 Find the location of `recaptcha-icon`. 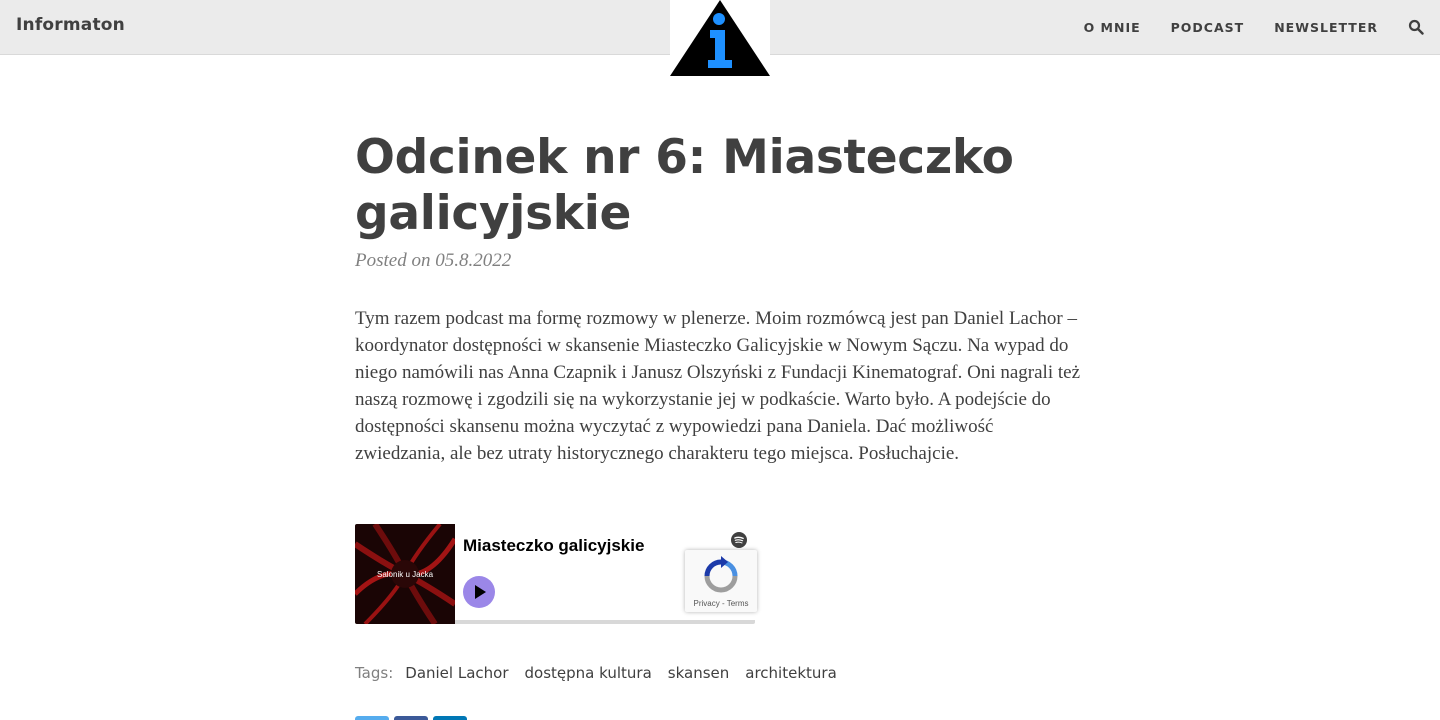

recaptcha-icon is located at coordinates (721, 576).